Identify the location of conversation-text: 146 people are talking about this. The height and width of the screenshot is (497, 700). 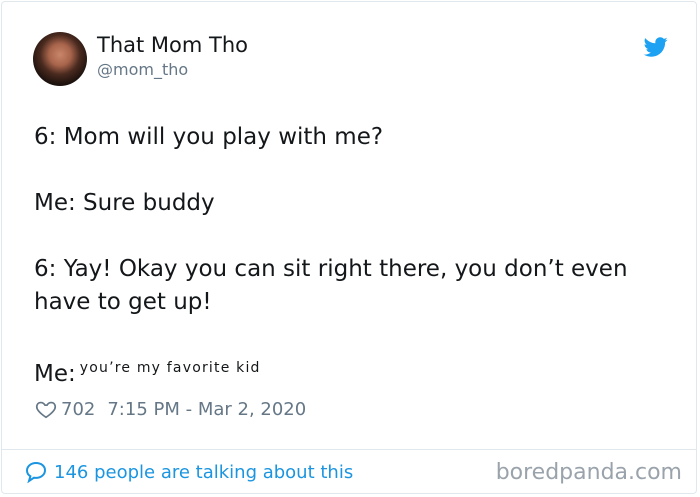
(204, 472).